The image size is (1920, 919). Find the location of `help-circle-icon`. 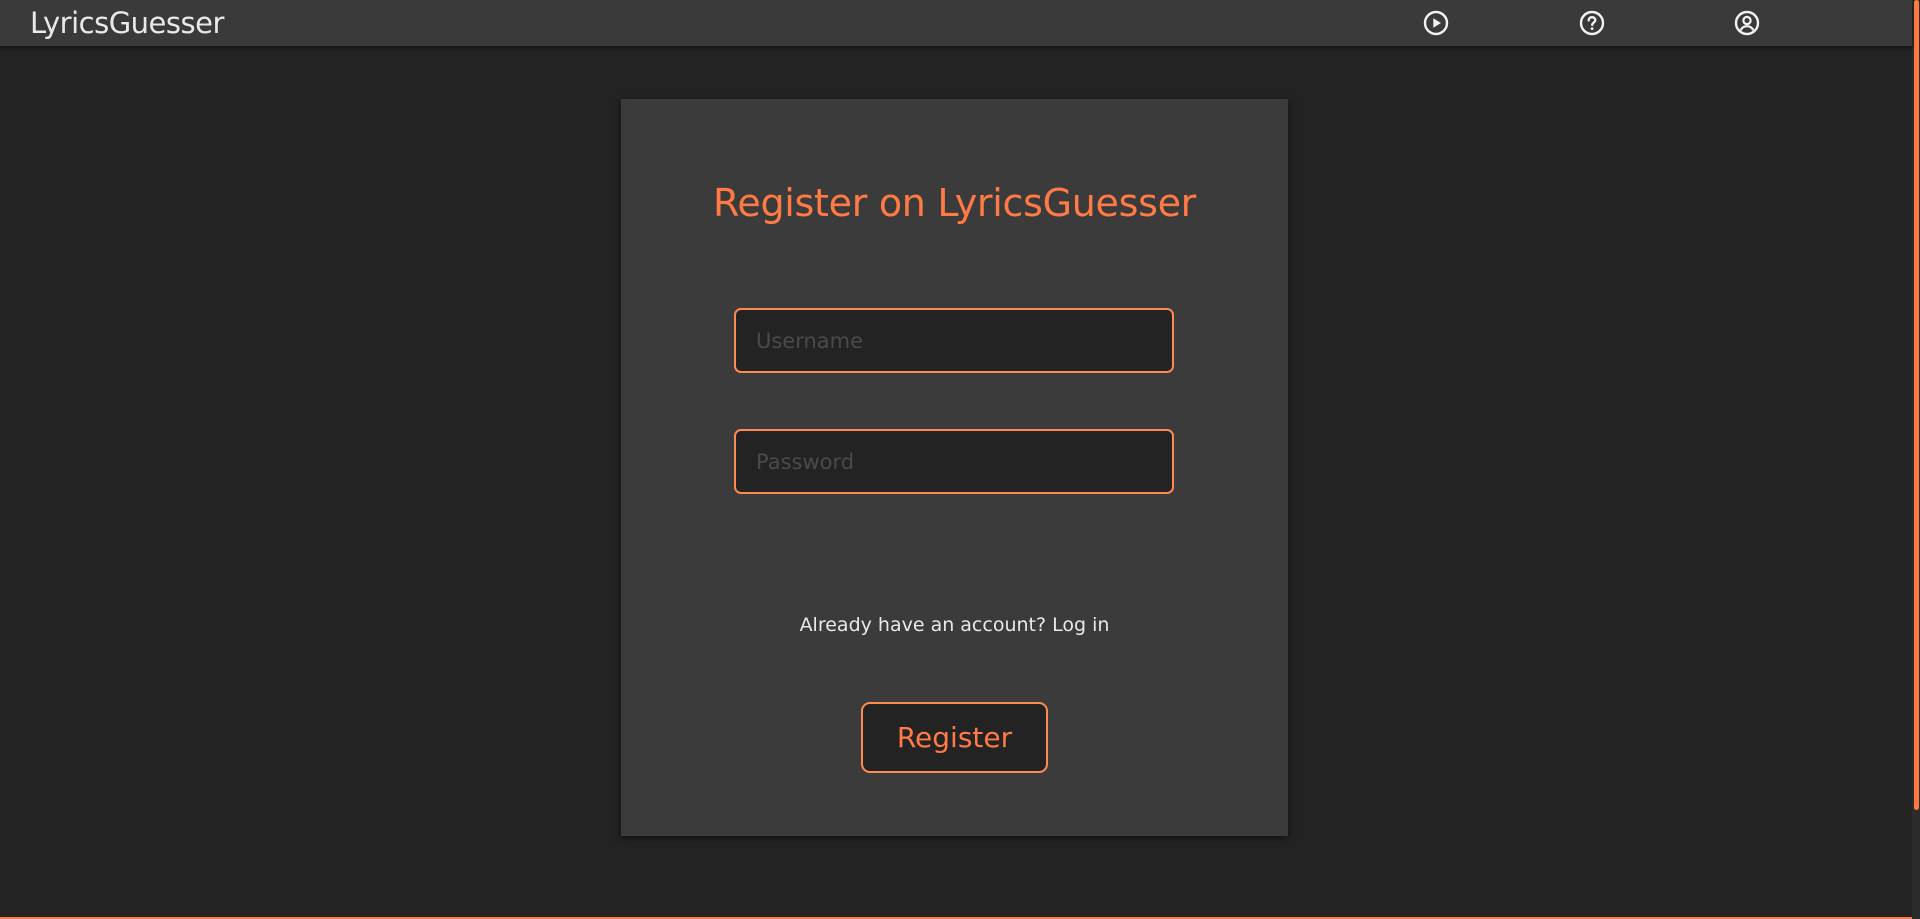

help-circle-icon is located at coordinates (1592, 23).